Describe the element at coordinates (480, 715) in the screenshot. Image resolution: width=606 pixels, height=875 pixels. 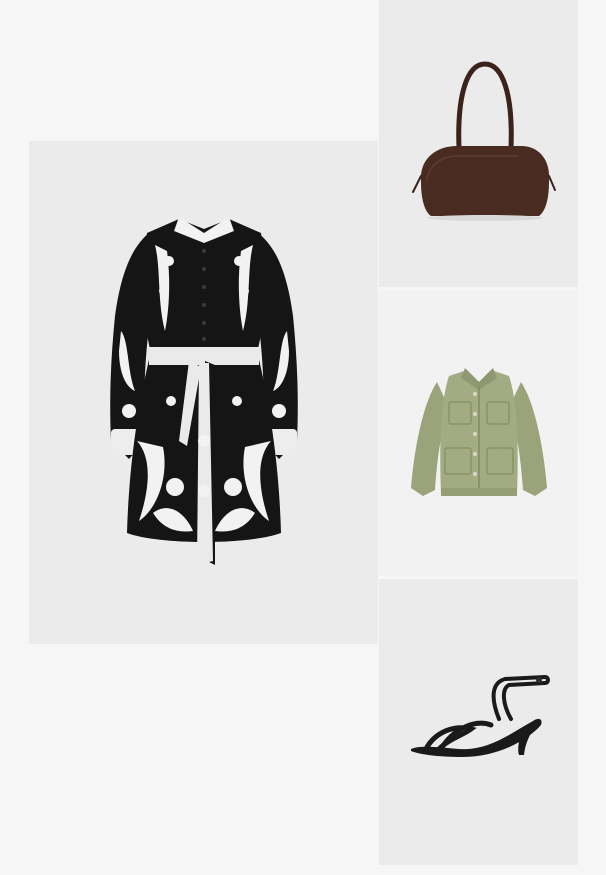
I see `sandal-image` at that location.